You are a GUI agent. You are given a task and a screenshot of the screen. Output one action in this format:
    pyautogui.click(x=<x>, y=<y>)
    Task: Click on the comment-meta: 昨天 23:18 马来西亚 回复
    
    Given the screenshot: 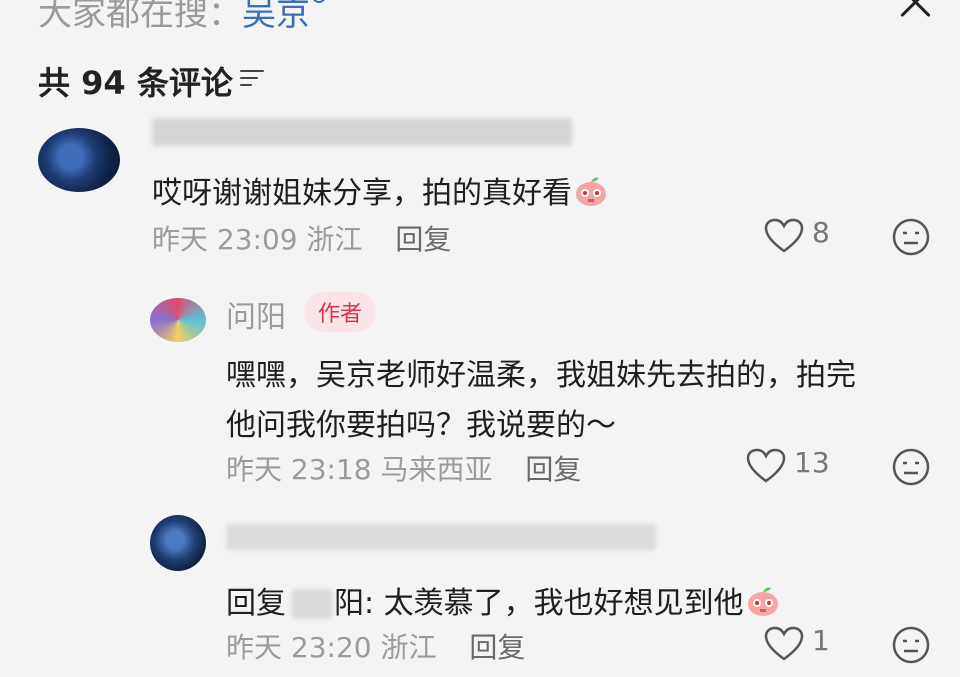 What is the action you would take?
    pyautogui.click(x=403, y=468)
    